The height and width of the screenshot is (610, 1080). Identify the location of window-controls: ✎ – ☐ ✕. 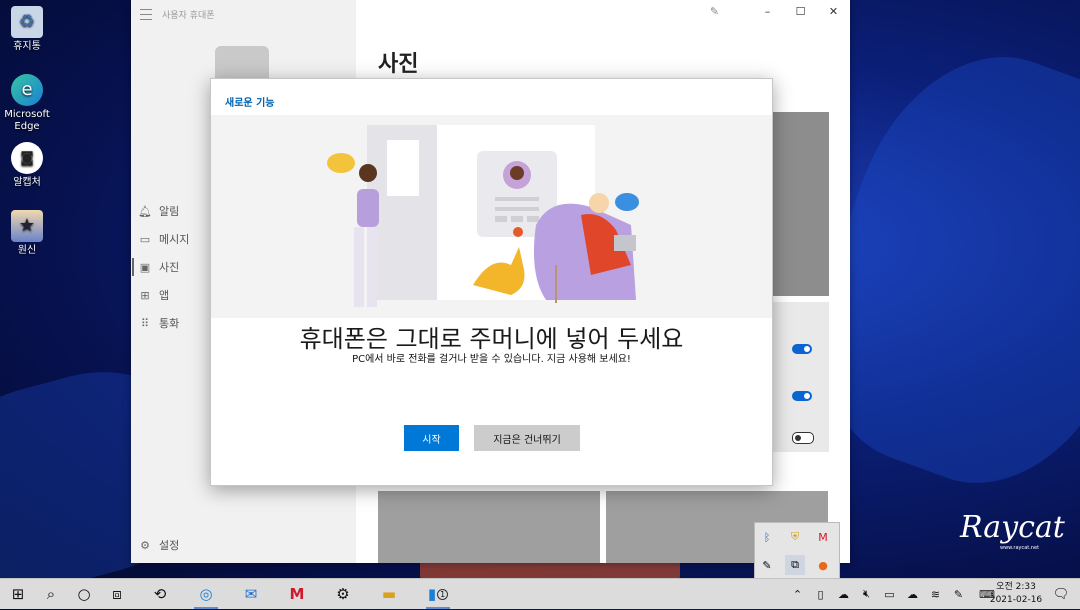
(774, 12).